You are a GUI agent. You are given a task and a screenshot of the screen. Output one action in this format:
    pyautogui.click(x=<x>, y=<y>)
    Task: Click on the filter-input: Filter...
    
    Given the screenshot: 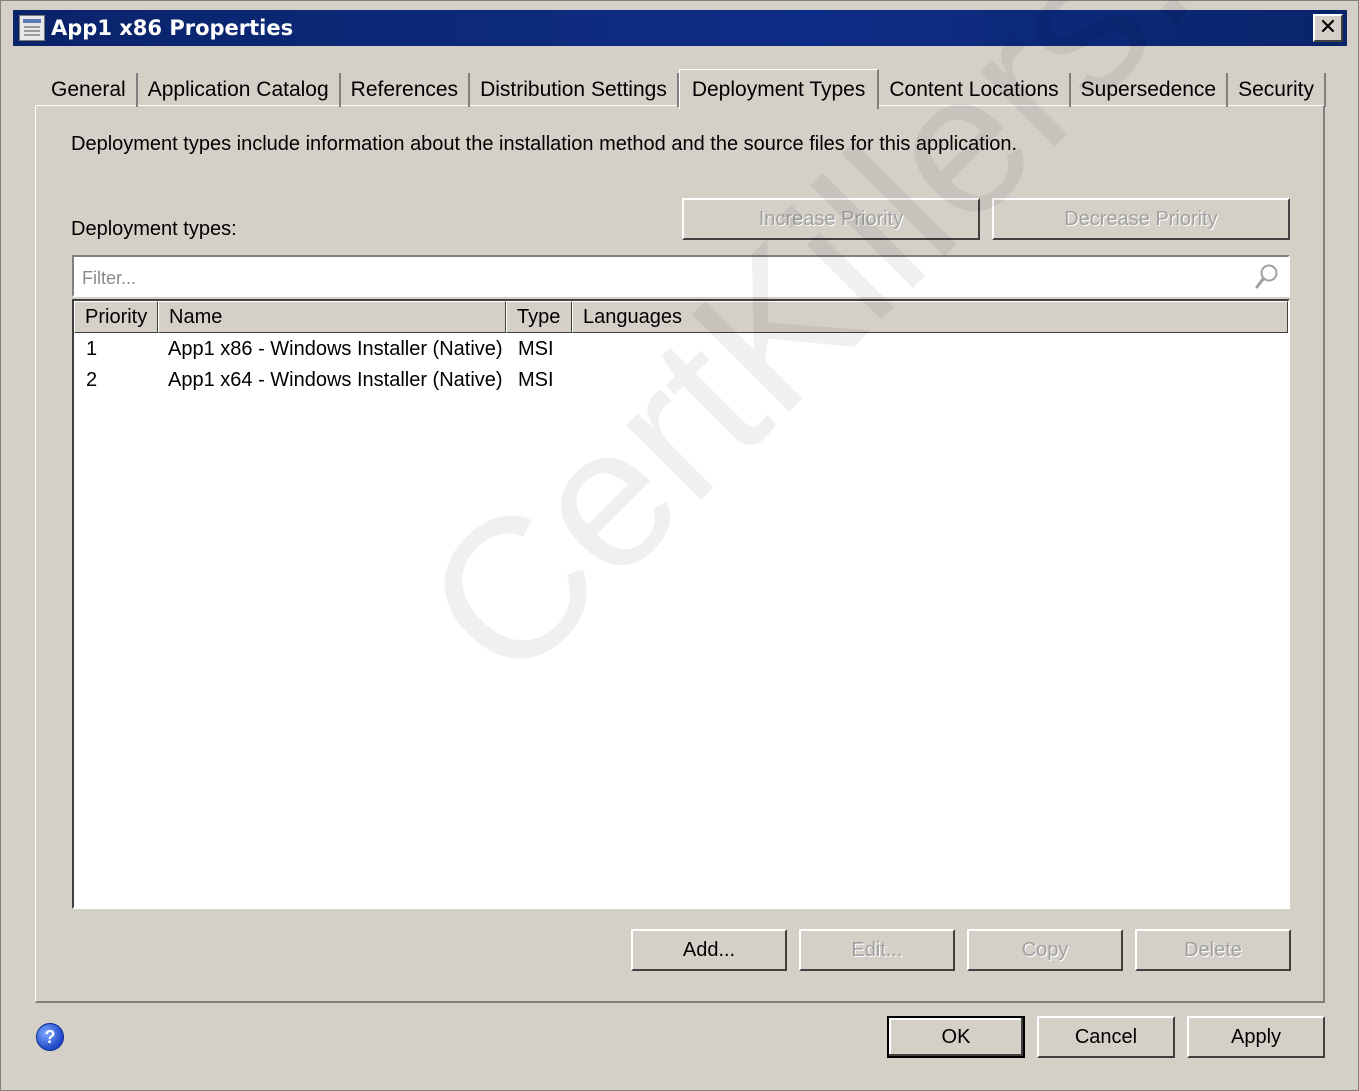 What is the action you would take?
    pyautogui.click(x=681, y=276)
    